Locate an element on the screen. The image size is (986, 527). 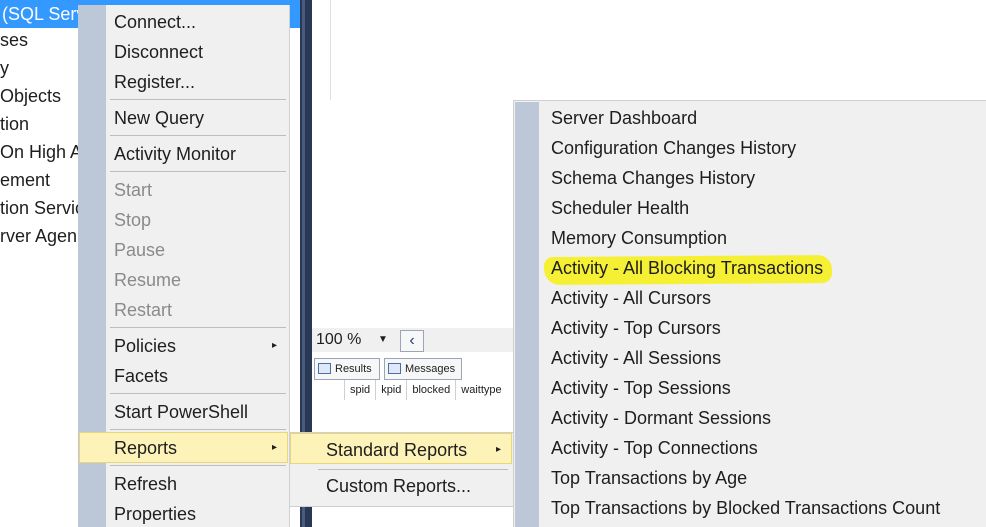
menu-item-standard-reports: Standard Reports is located at coordinates (396, 450).